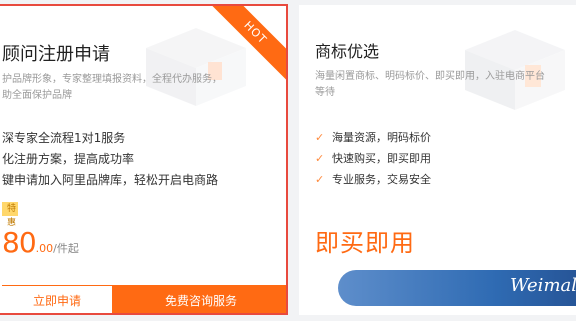  I want to click on feature-item: 深专家全流程1对1服务, so click(64, 138).